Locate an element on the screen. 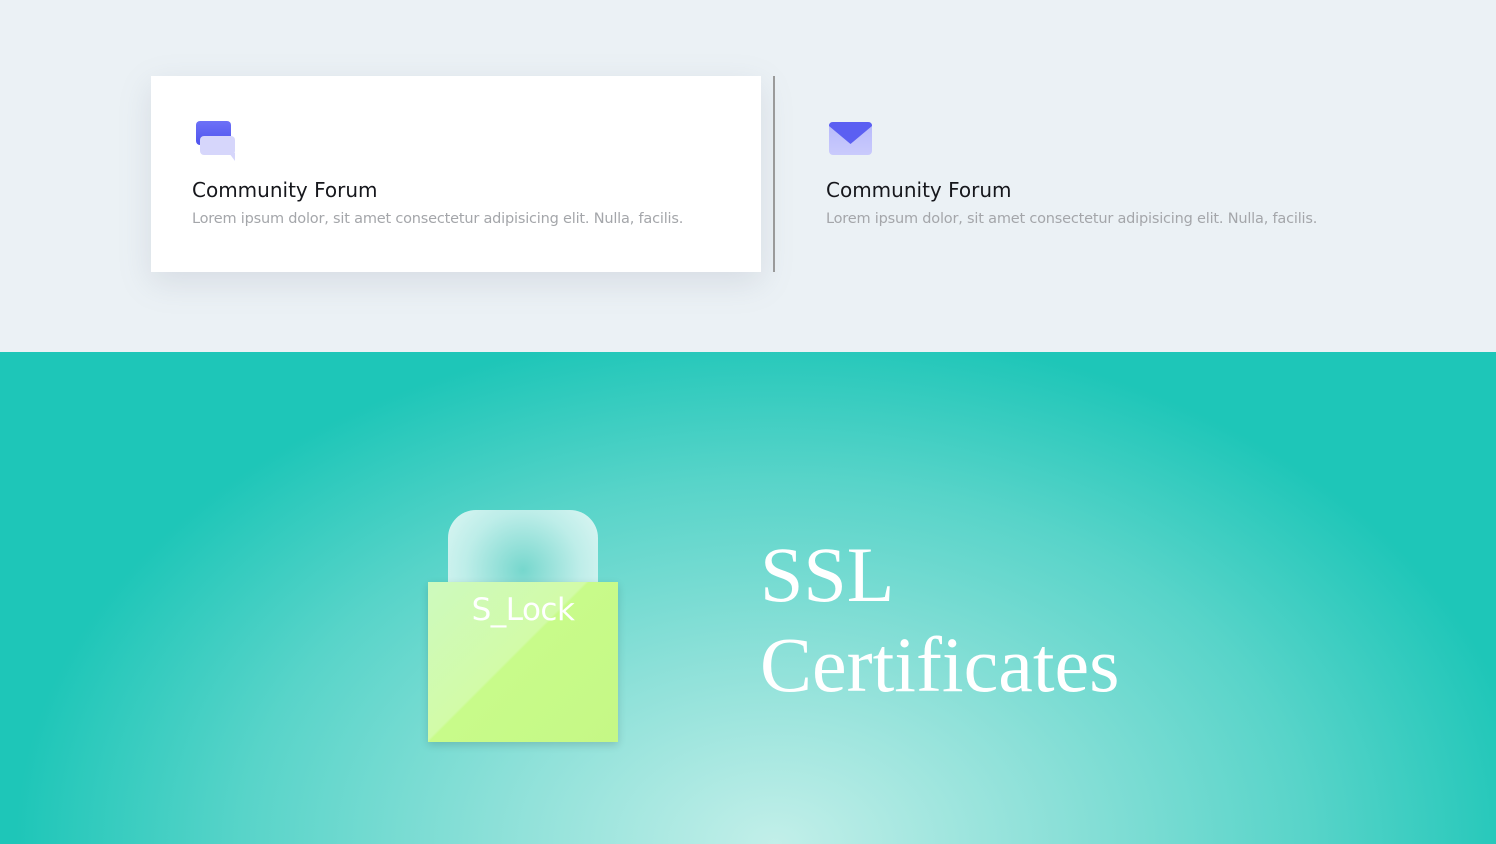  hero-title-line-1: SSL is located at coordinates (827, 574).